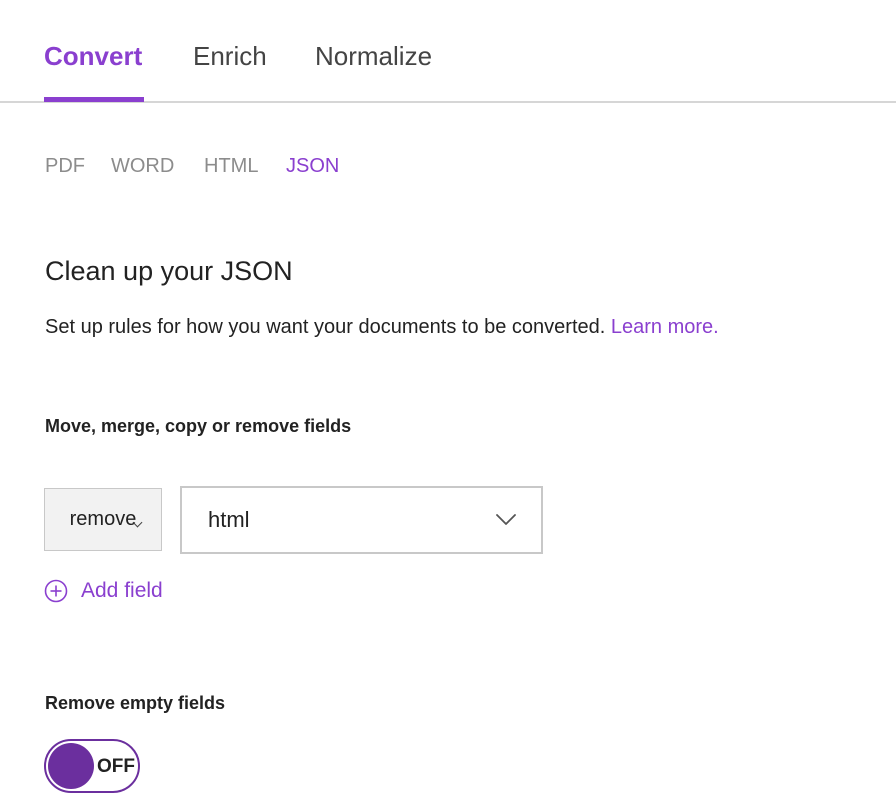 The width and height of the screenshot is (896, 810). I want to click on subtab-word: WORD, so click(142, 166).